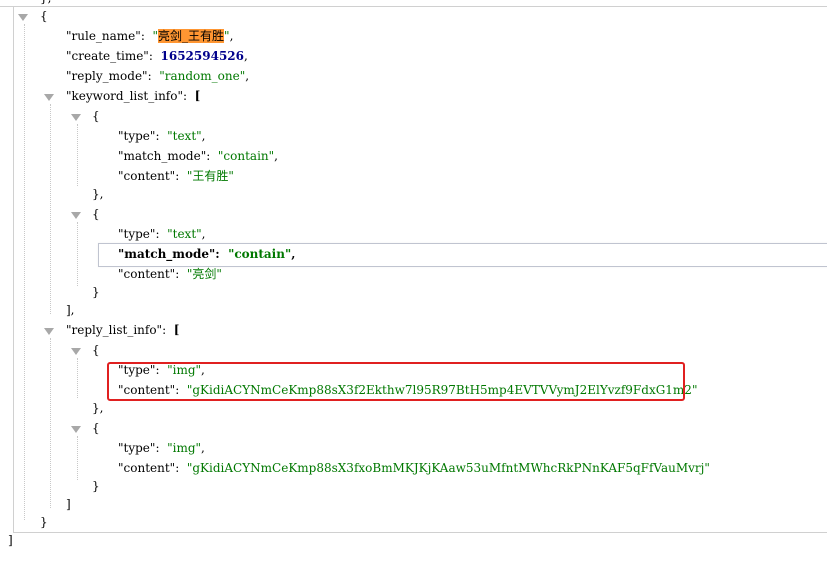 The width and height of the screenshot is (827, 568). I want to click on json-key: "keyword_list_info", so click(124, 96).